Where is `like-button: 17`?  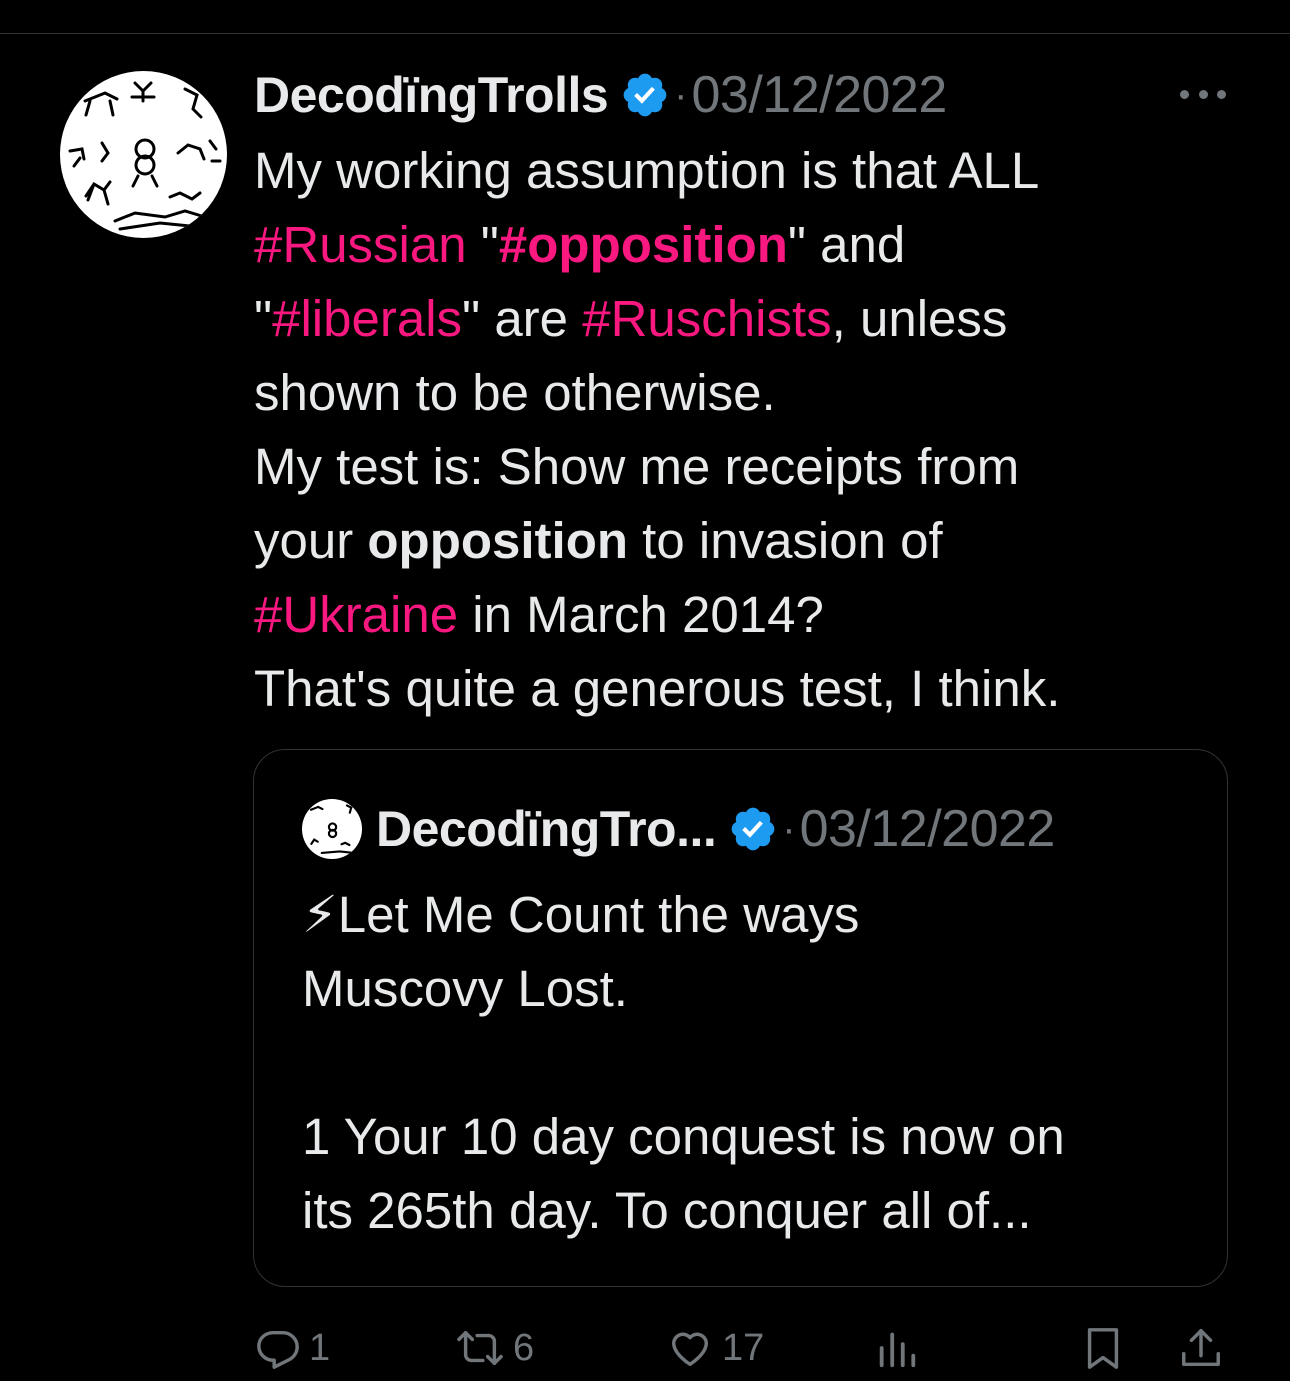 like-button: 17 is located at coordinates (715, 1348).